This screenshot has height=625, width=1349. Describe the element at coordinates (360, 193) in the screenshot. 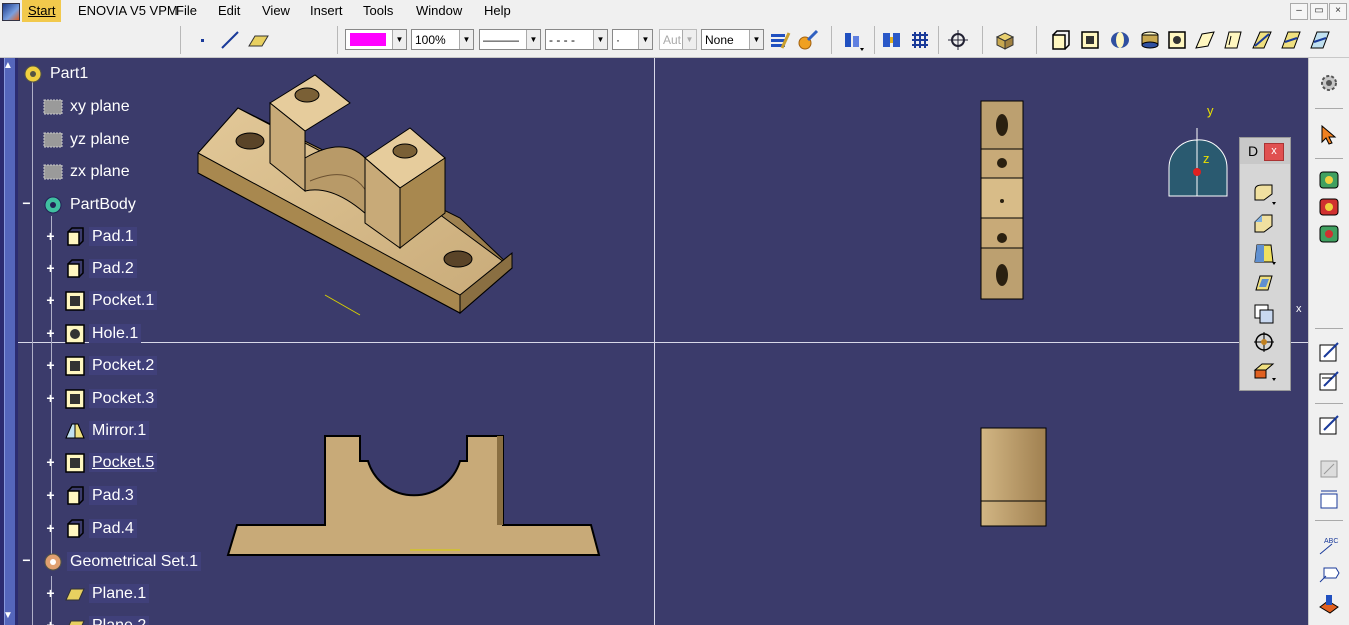

I see `isometric-part-view` at that location.